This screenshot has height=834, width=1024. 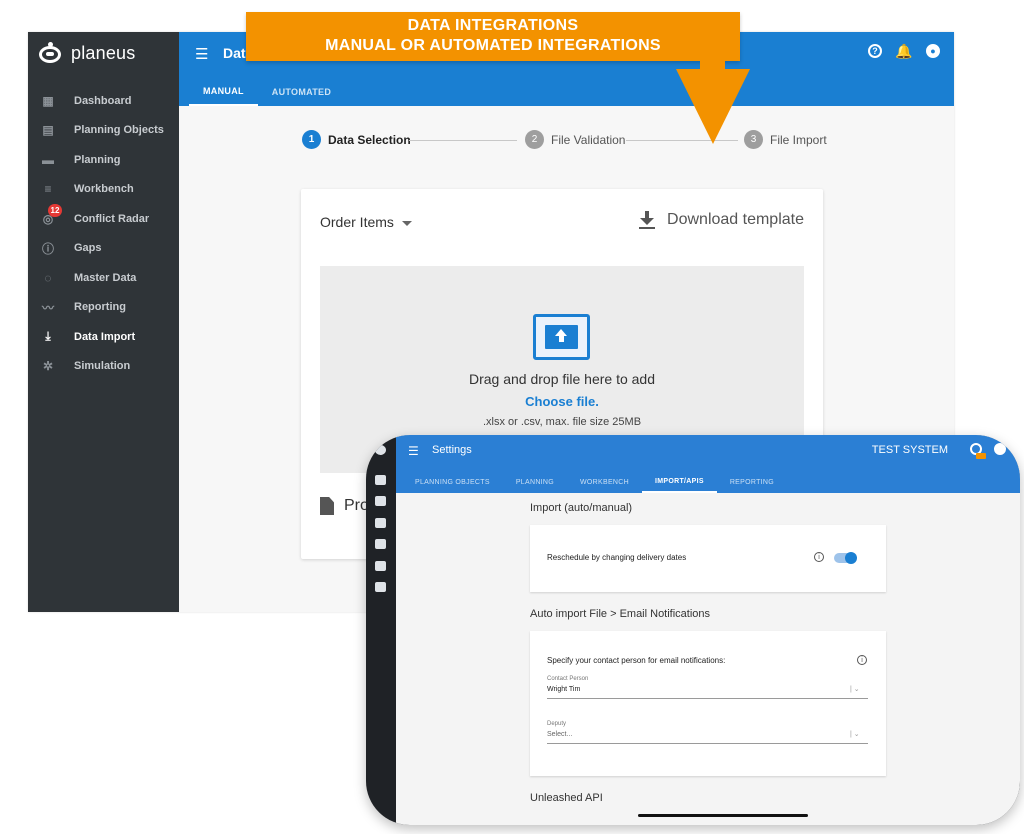 I want to click on sidebar-item-label: Master Data, so click(x=105, y=277).